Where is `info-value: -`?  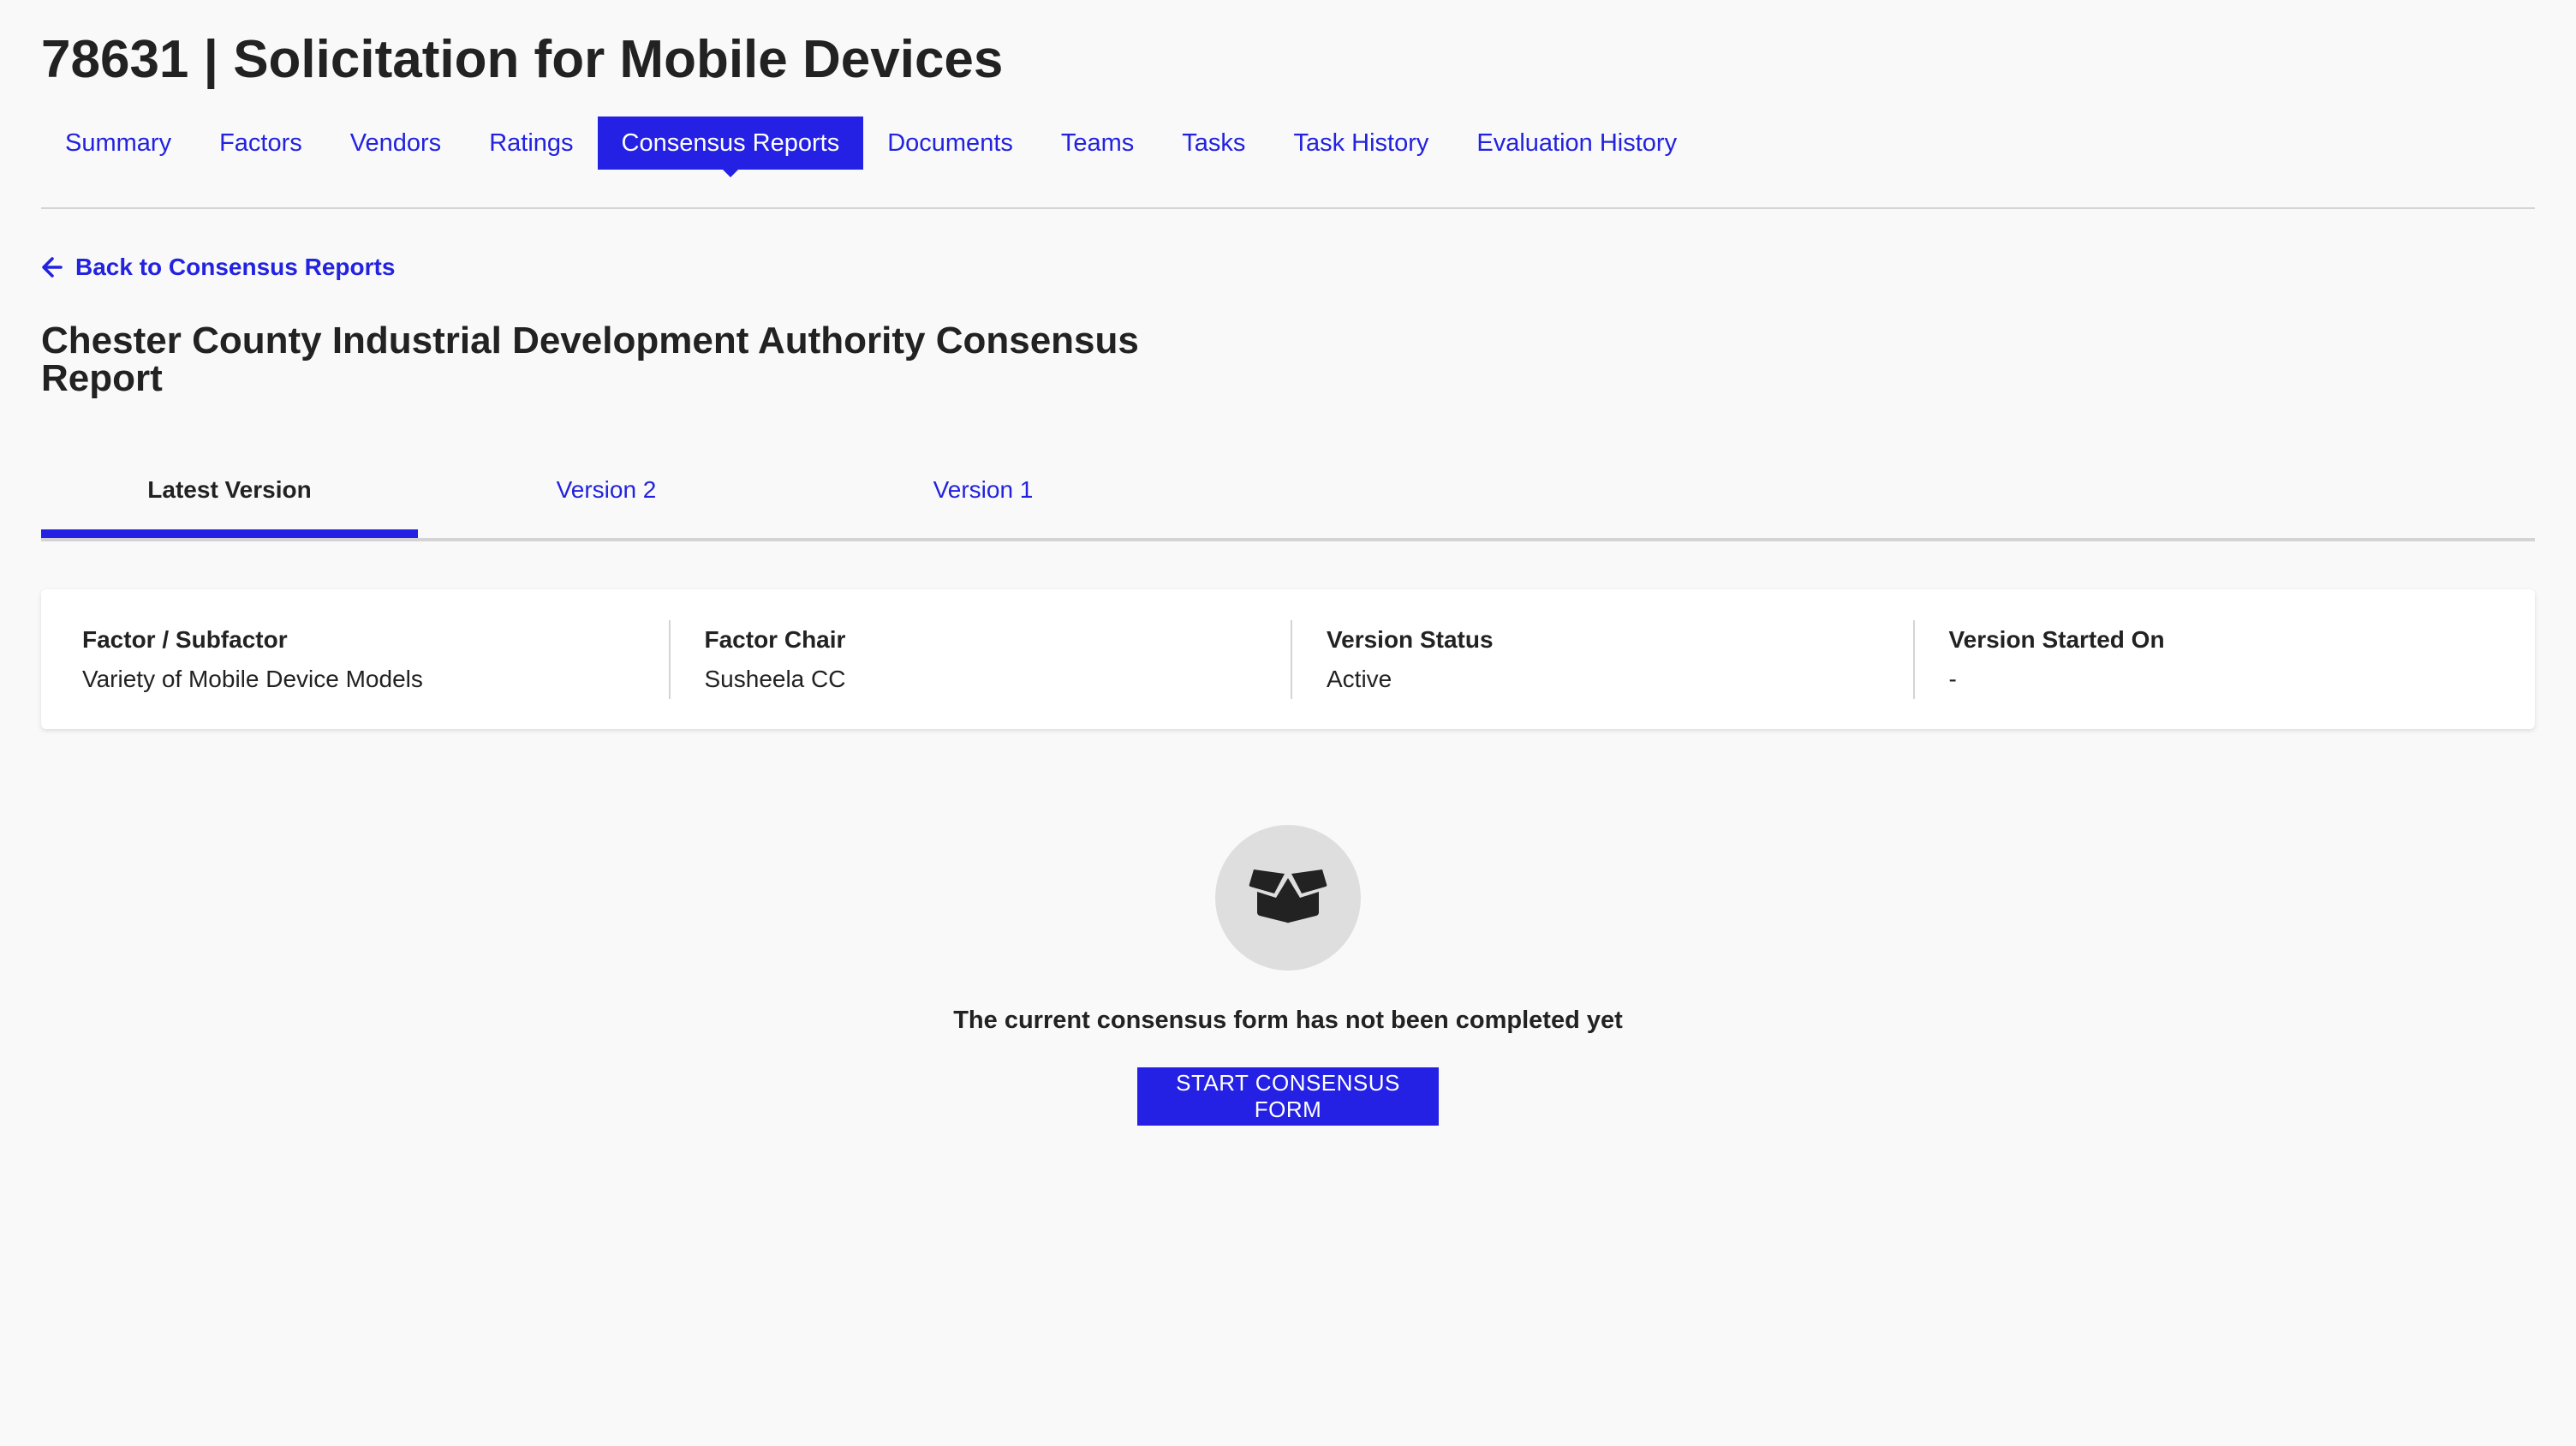 info-value: - is located at coordinates (1952, 678).